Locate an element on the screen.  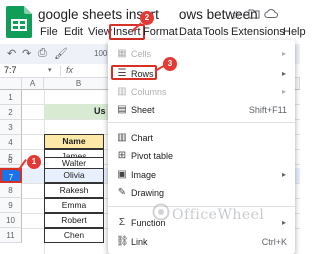
menu-tools: Tools is located at coordinates (216, 32).